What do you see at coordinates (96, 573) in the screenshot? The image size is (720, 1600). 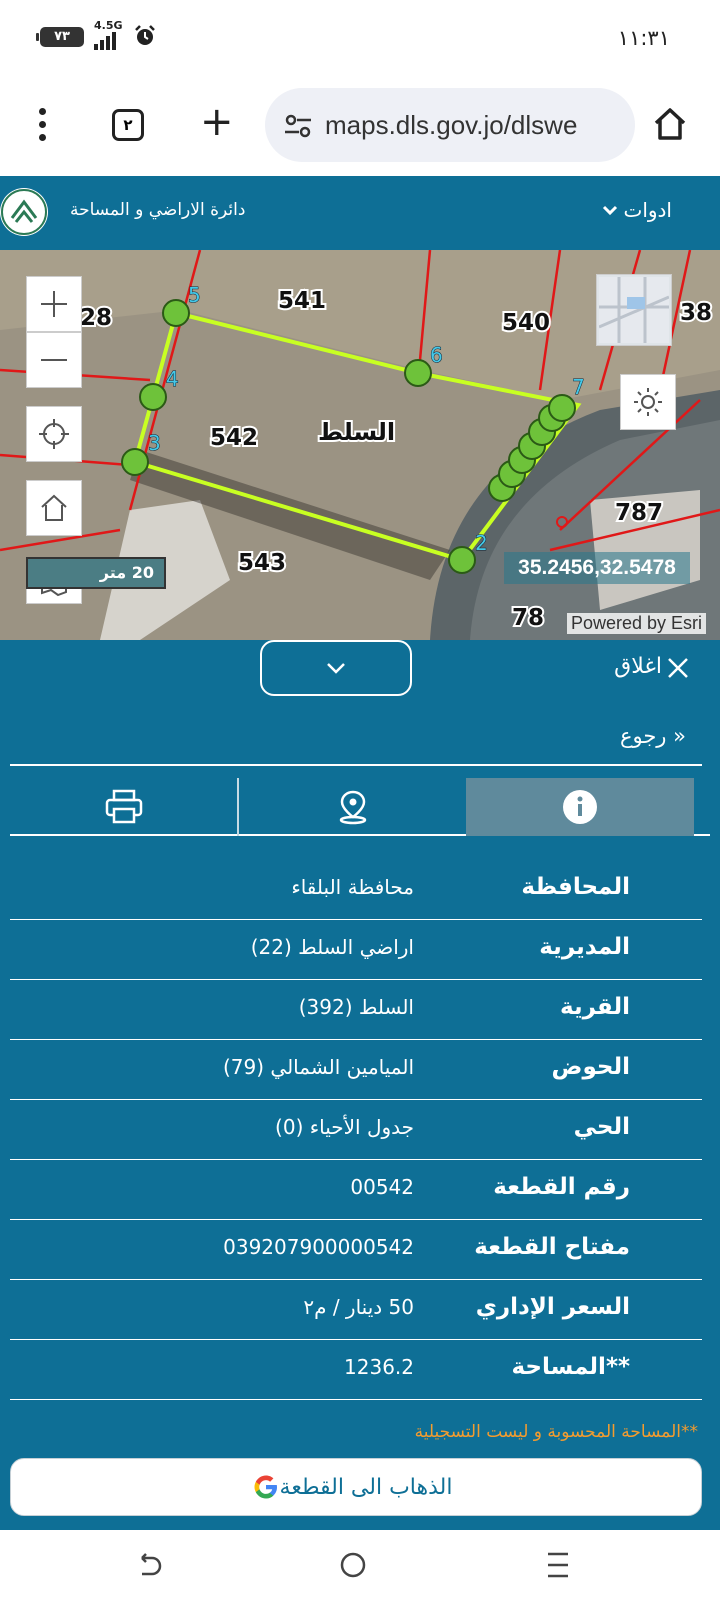 I see `scale-bar: 20 متر` at bounding box center [96, 573].